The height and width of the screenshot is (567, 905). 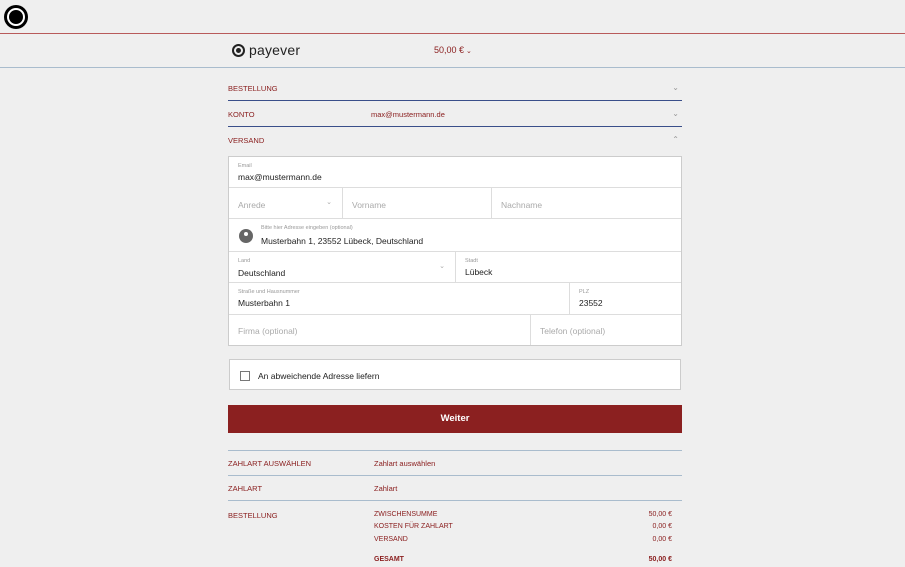 I want to click on stadt-value: Lübeck, so click(x=479, y=272).